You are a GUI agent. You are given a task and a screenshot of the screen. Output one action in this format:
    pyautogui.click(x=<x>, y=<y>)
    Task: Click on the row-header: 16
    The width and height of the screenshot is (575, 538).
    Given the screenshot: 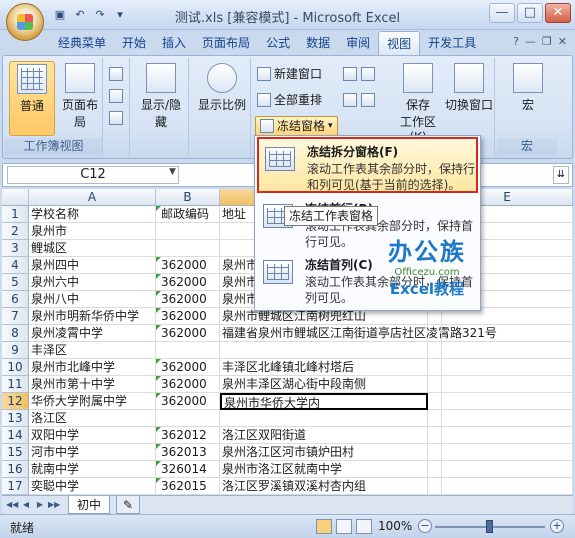 What is the action you would take?
    pyautogui.click(x=15, y=469)
    